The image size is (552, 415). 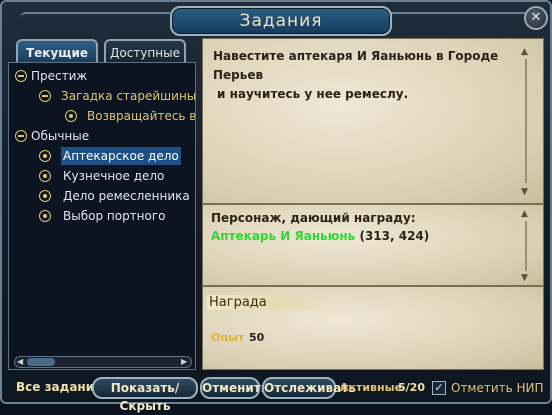 What do you see at coordinates (145, 51) in the screenshot?
I see `tab-available: Доступные` at bounding box center [145, 51].